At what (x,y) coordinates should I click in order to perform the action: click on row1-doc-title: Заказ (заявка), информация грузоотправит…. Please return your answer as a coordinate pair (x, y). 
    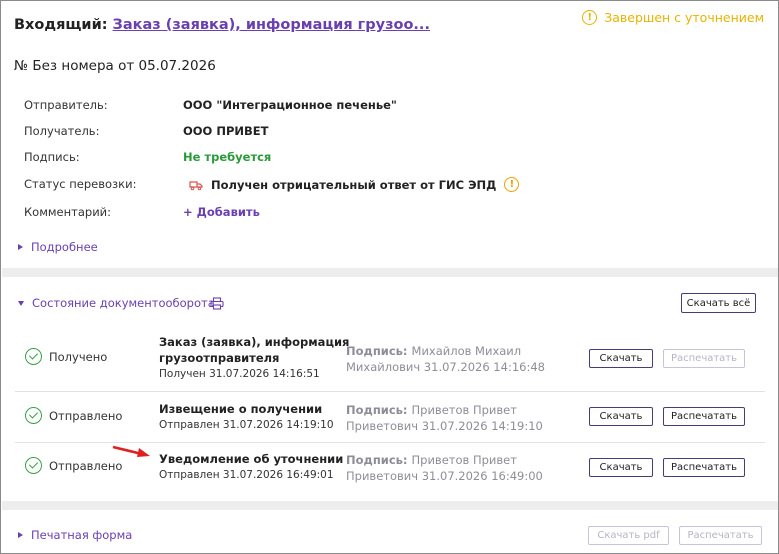
    Looking at the image, I should click on (254, 350).